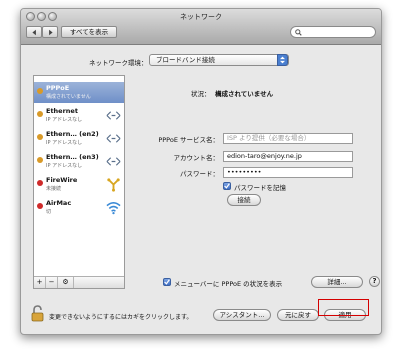  I want to click on service-item-pppoe: PPPoE 構成されていません, so click(79, 92).